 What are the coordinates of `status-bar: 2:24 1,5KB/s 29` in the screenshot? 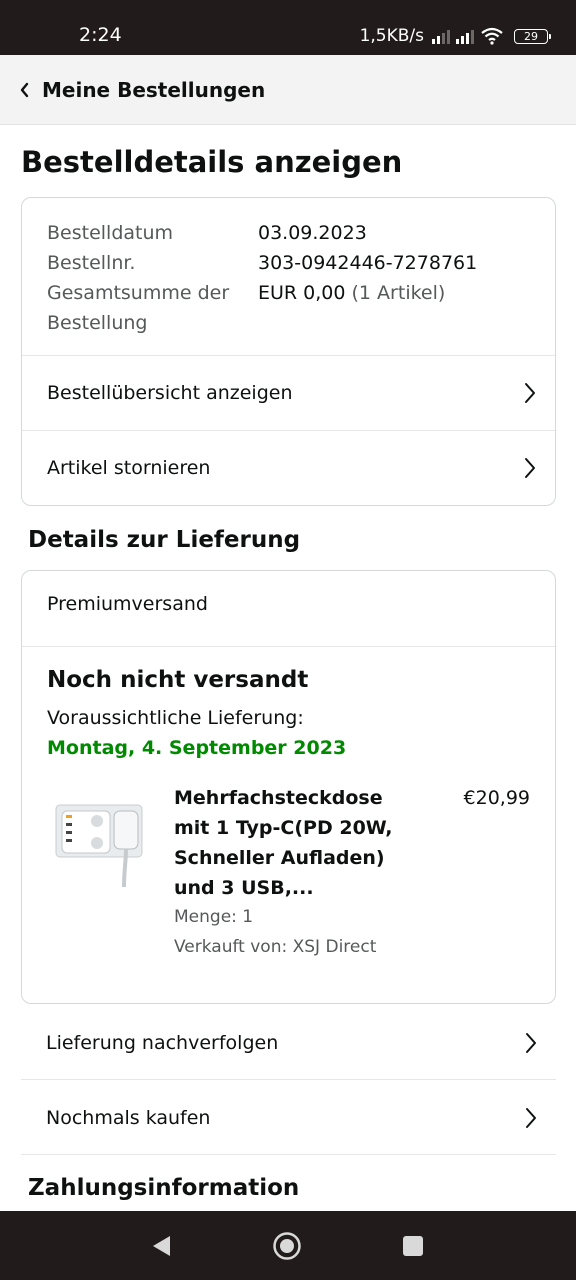 It's located at (288, 27).